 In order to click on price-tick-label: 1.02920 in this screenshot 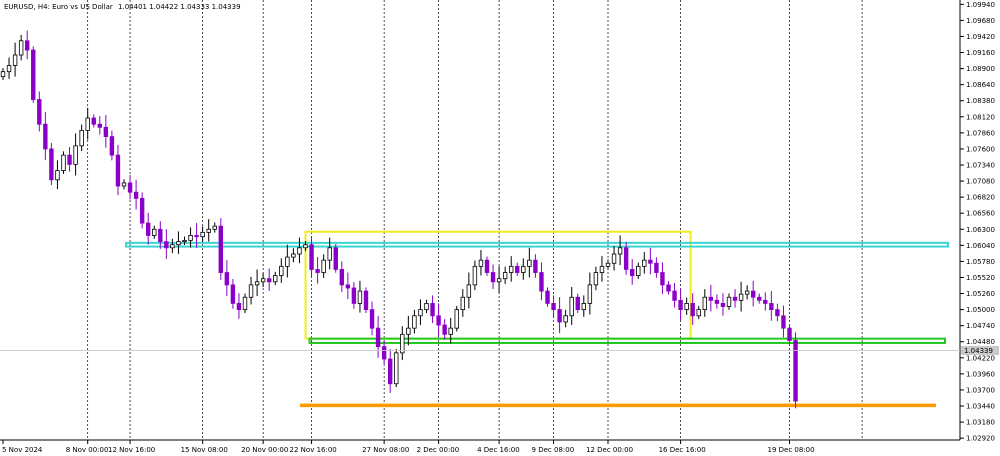, I will do `click(980, 439)`.